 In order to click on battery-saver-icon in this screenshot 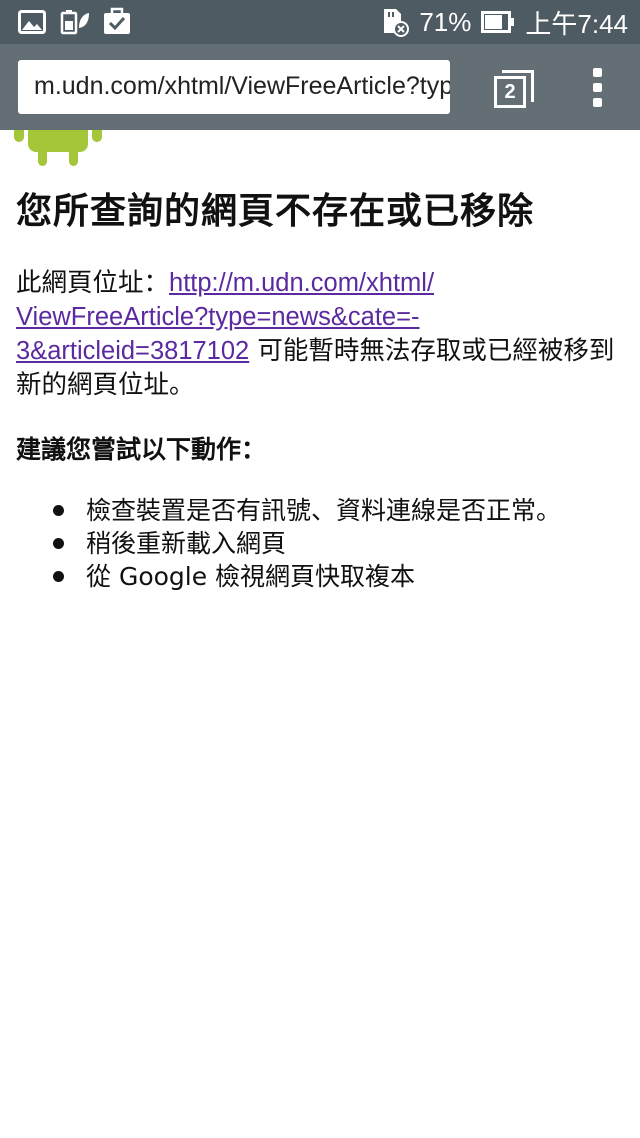, I will do `click(74, 22)`.